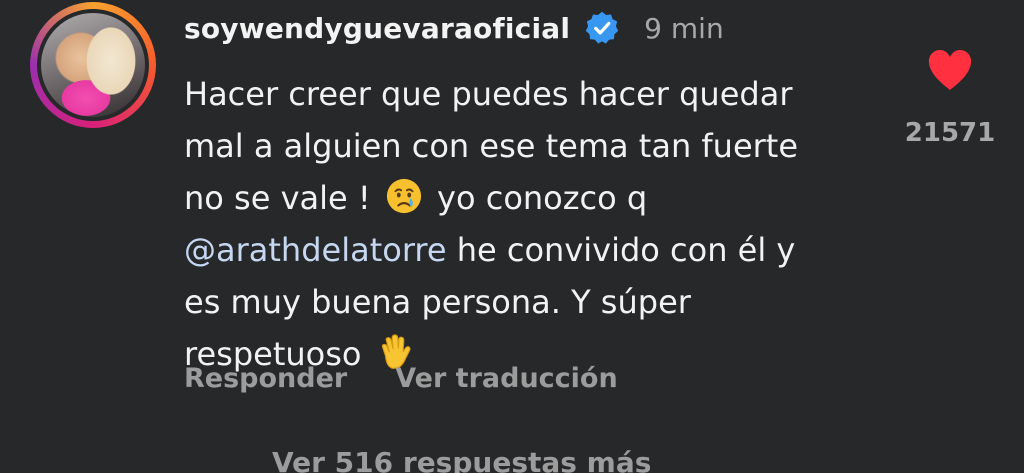 The width and height of the screenshot is (1024, 473). Describe the element at coordinates (265, 378) in the screenshot. I see `reply-button: Responder` at that location.